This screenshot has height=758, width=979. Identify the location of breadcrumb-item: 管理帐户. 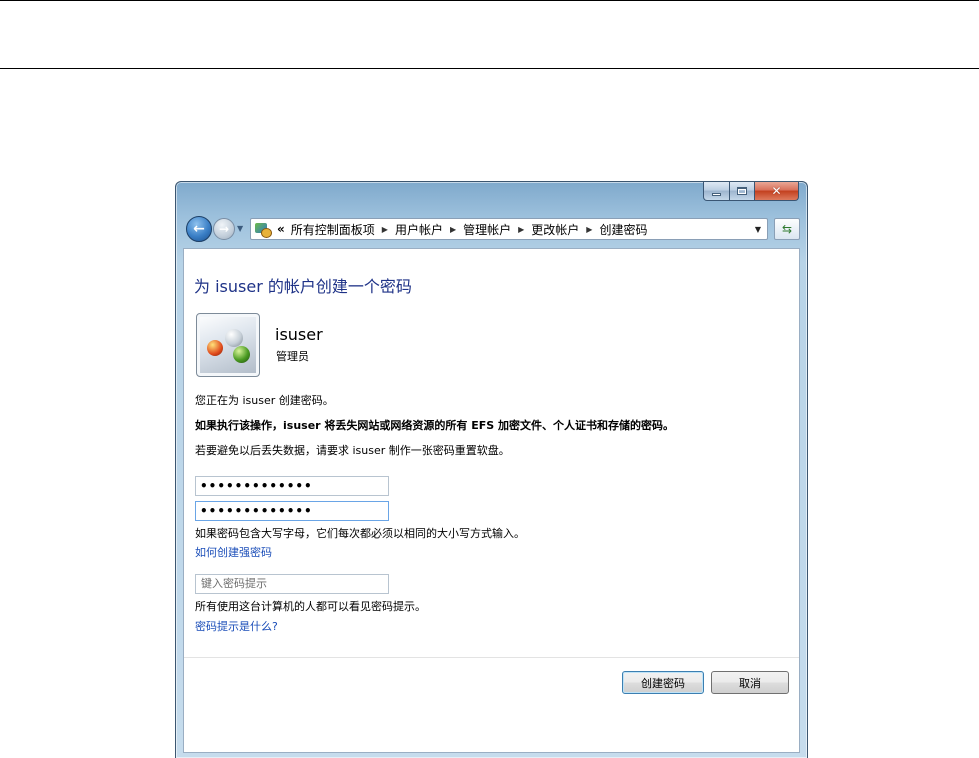
(487, 229).